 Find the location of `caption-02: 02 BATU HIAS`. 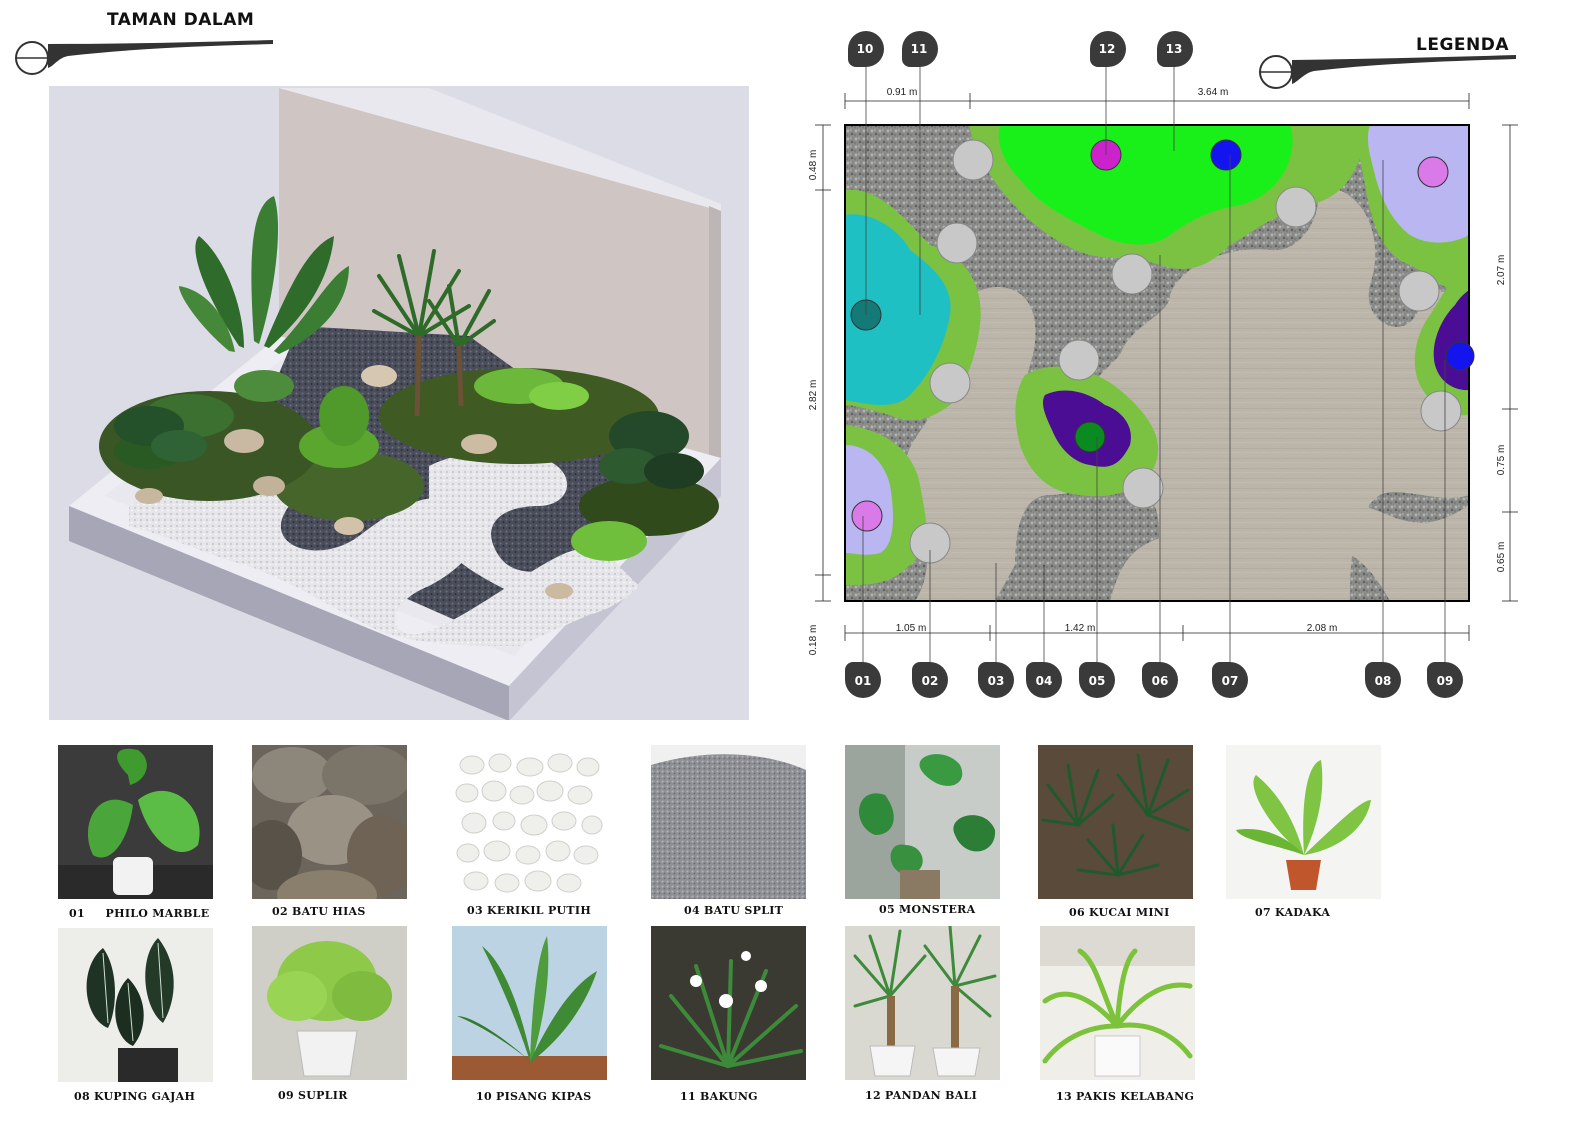

caption-02: 02 BATU HIAS is located at coordinates (319, 911).